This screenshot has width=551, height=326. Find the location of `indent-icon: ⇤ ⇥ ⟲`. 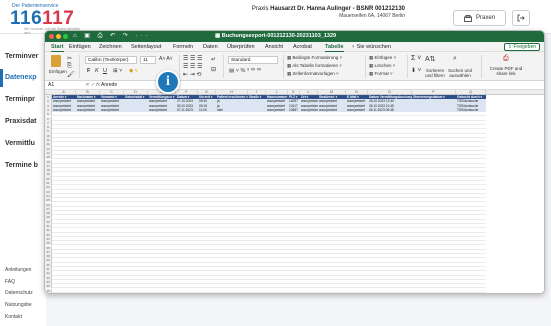

indent-icon: ⇤ ⇥ ⟲ is located at coordinates (192, 74).